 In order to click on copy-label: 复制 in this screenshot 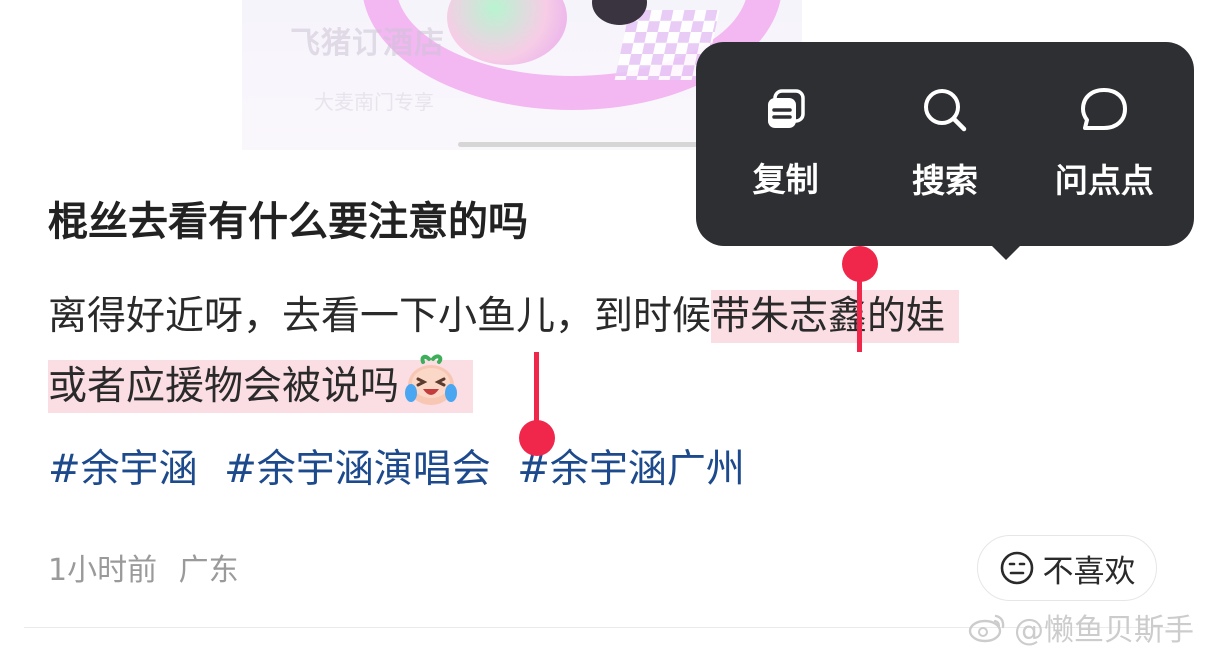, I will do `click(785, 179)`.